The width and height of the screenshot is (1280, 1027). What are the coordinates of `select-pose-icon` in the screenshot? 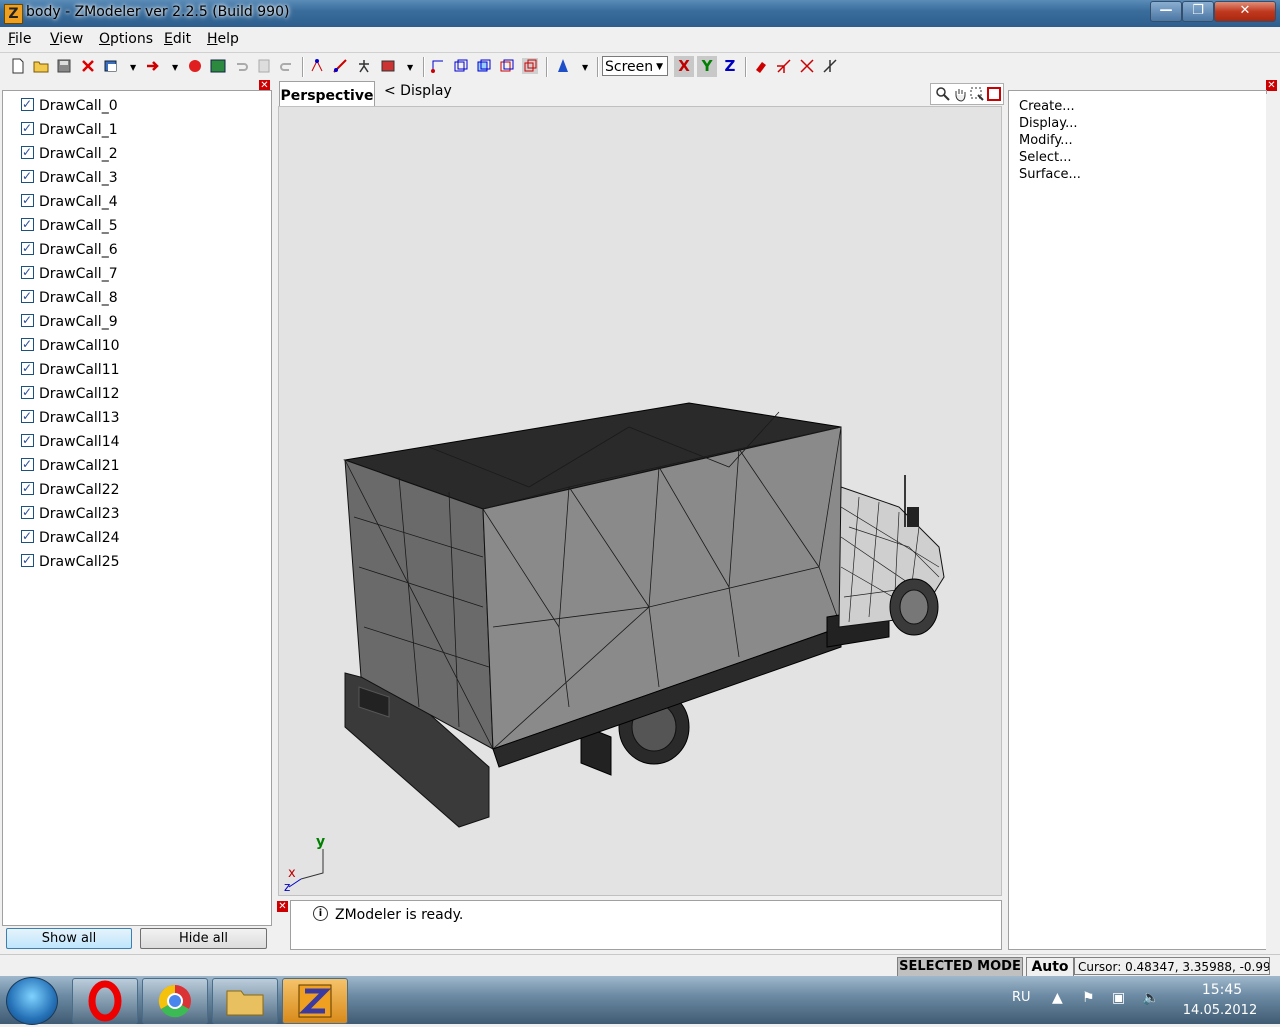 It's located at (364, 66).